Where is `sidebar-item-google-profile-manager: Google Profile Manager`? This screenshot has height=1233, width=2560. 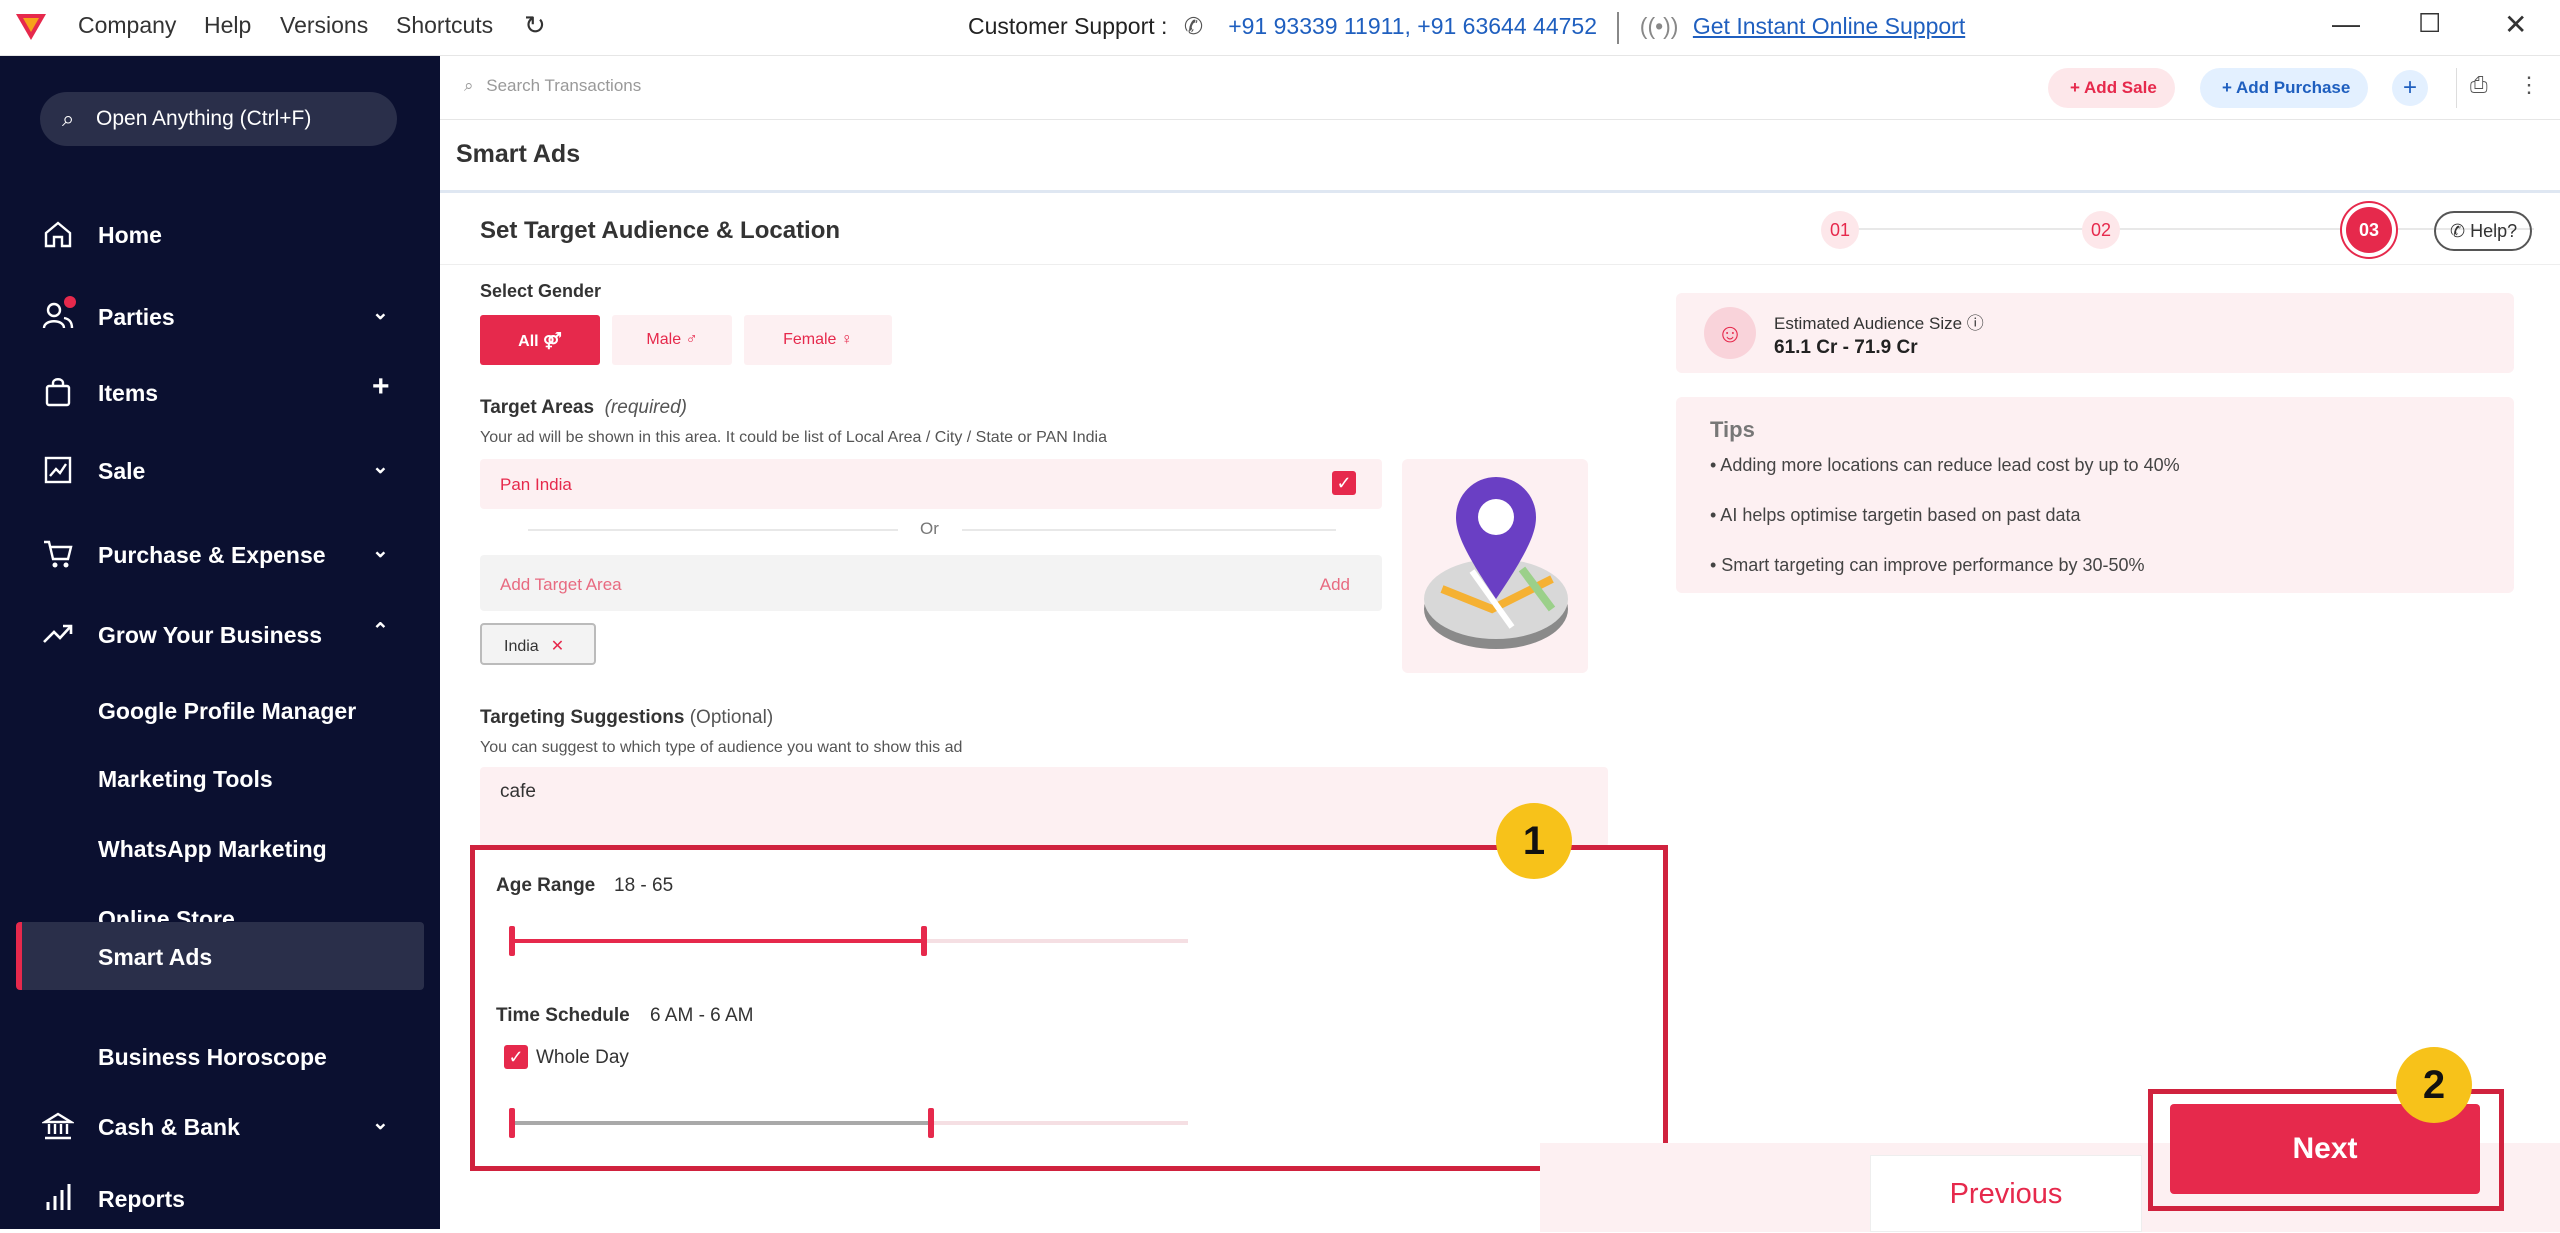 sidebar-item-google-profile-manager: Google Profile Manager is located at coordinates (220, 710).